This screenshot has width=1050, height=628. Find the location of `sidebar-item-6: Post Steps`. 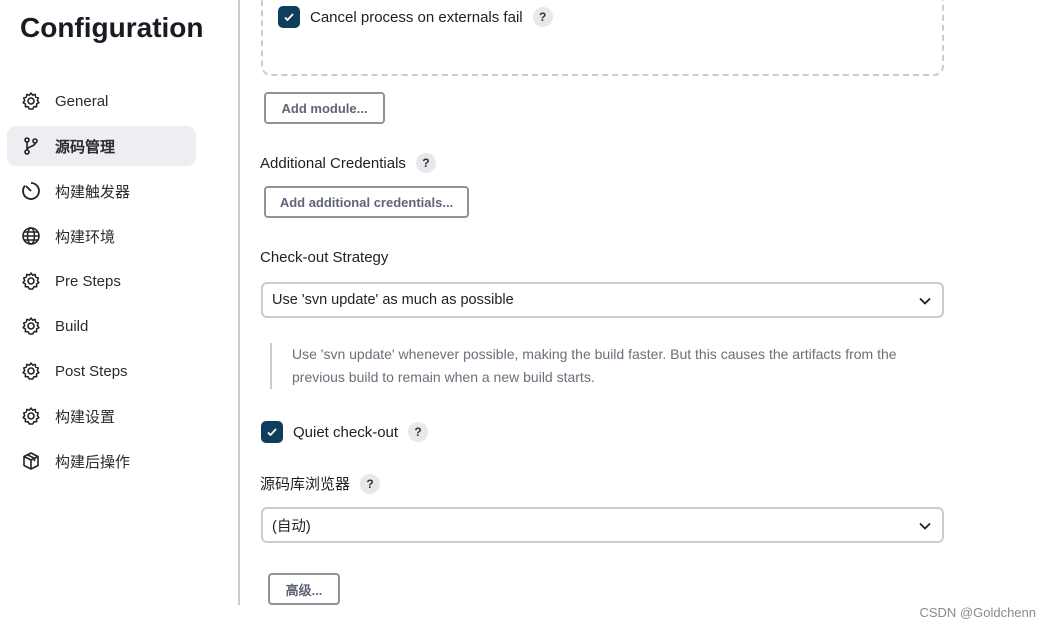

sidebar-item-6: Post Steps is located at coordinates (101, 371).